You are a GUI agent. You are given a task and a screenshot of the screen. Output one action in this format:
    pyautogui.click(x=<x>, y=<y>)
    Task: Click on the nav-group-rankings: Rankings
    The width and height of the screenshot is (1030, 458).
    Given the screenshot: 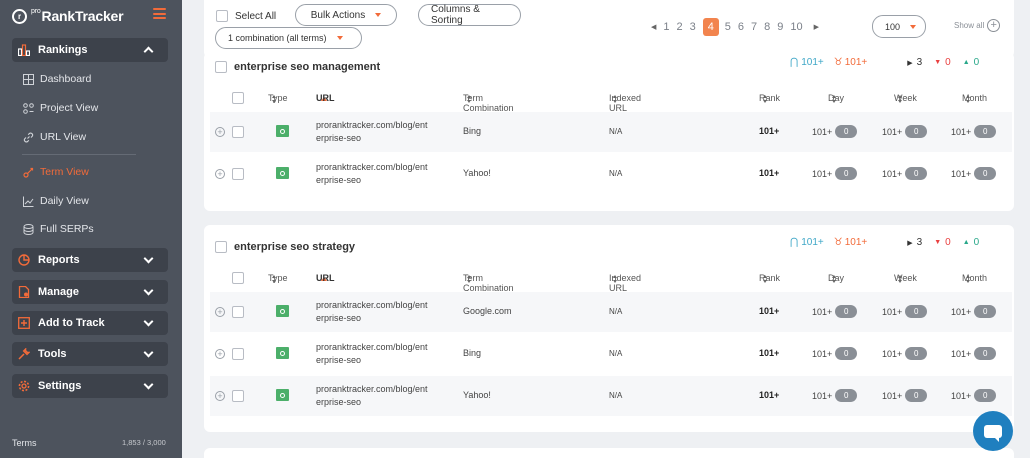 What is the action you would take?
    pyautogui.click(x=90, y=50)
    